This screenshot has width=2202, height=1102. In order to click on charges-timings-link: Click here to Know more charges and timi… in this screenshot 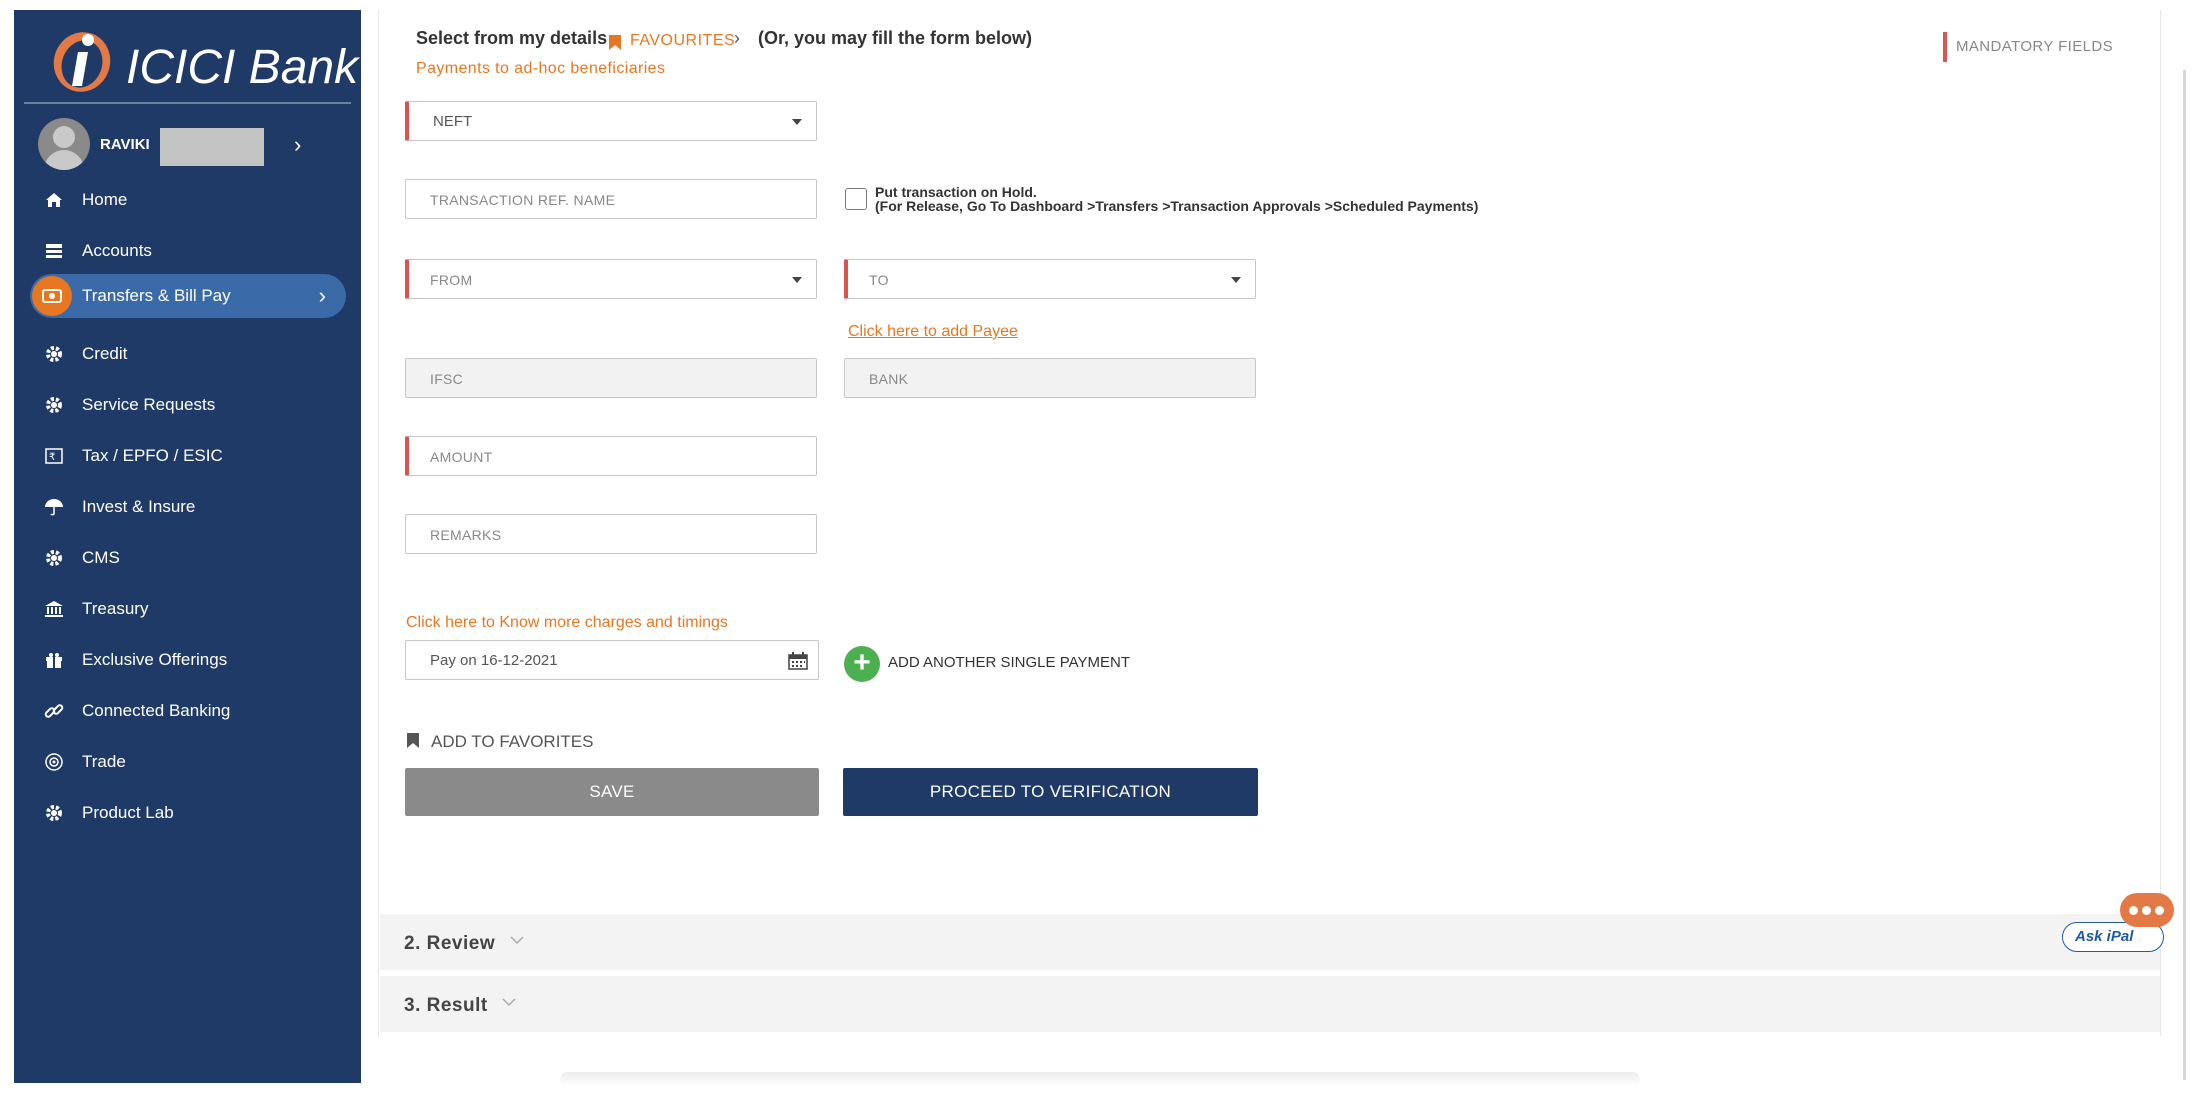, I will do `click(567, 623)`.